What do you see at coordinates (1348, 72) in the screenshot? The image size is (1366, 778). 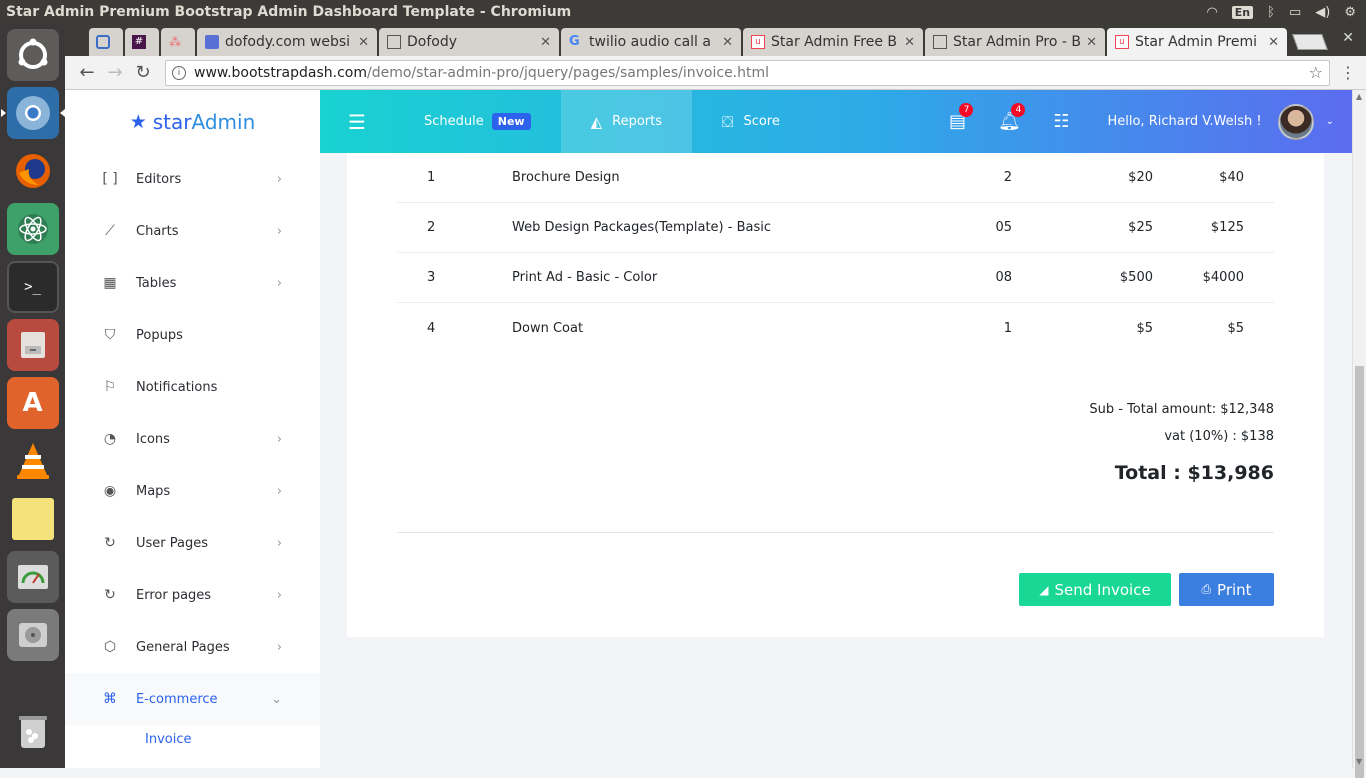 I see `browser-menu-icon: ⋮` at bounding box center [1348, 72].